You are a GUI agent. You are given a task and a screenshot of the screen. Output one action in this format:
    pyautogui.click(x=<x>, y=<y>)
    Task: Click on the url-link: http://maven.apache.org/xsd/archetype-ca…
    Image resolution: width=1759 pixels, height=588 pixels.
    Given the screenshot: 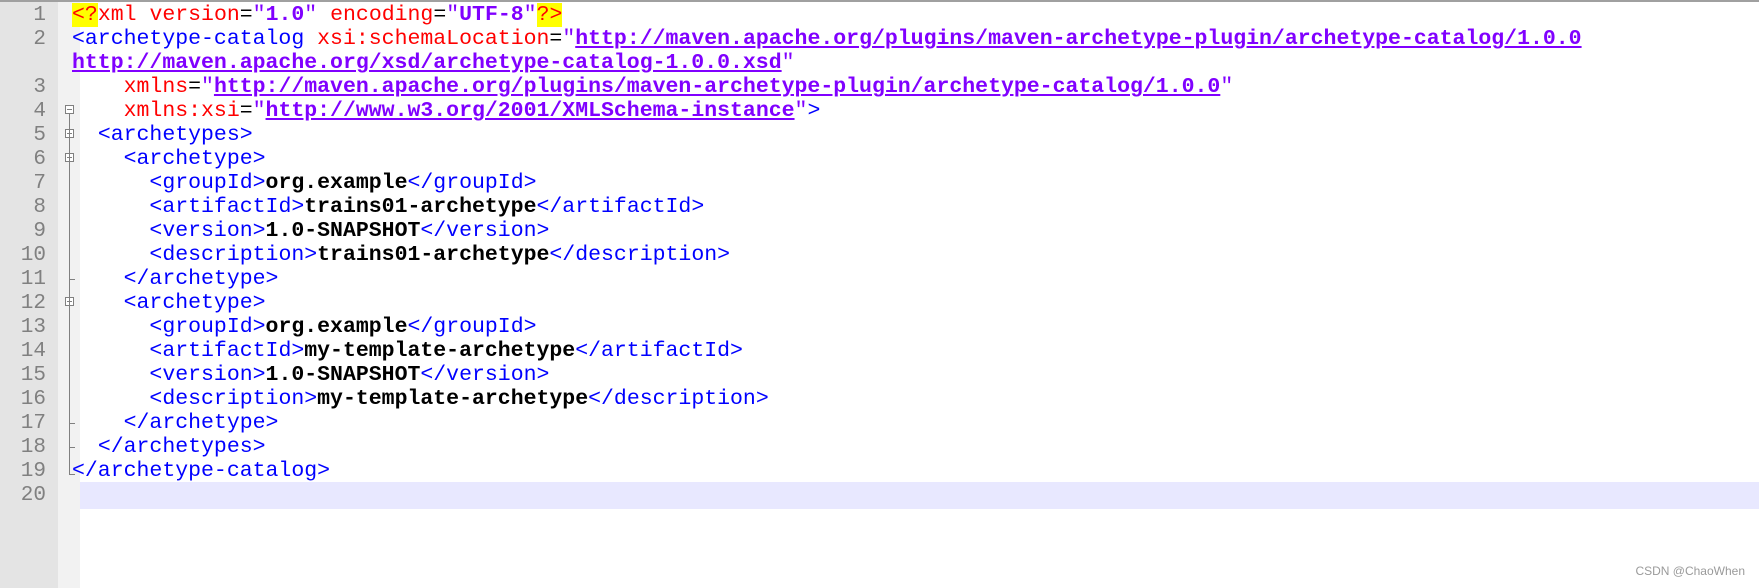 What is the action you would take?
    pyautogui.click(x=427, y=63)
    